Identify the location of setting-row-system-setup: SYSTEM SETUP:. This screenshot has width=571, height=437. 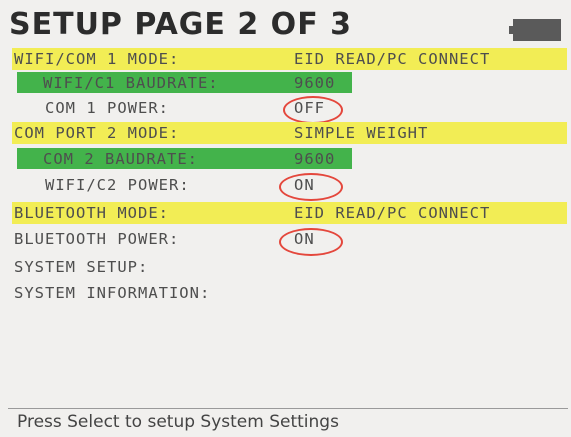
(164, 267).